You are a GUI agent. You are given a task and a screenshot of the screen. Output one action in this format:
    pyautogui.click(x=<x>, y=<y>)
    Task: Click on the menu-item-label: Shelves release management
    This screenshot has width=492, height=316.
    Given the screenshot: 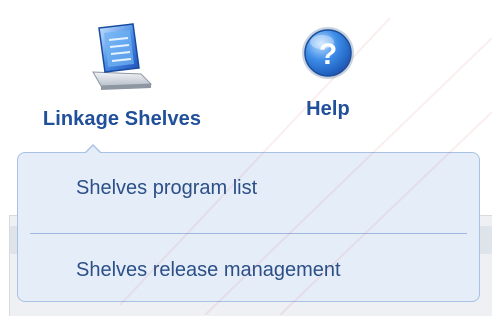 What is the action you would take?
    pyautogui.click(x=208, y=270)
    